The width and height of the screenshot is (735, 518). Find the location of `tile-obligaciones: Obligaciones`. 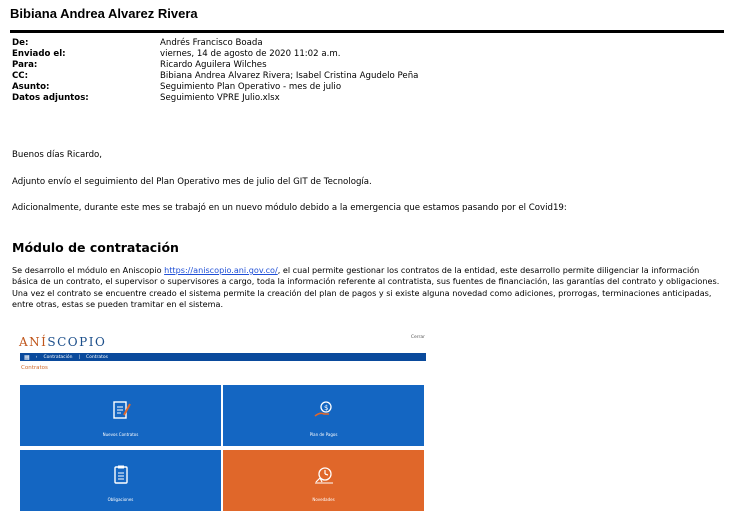

tile-obligaciones: Obligaciones is located at coordinates (120, 480).